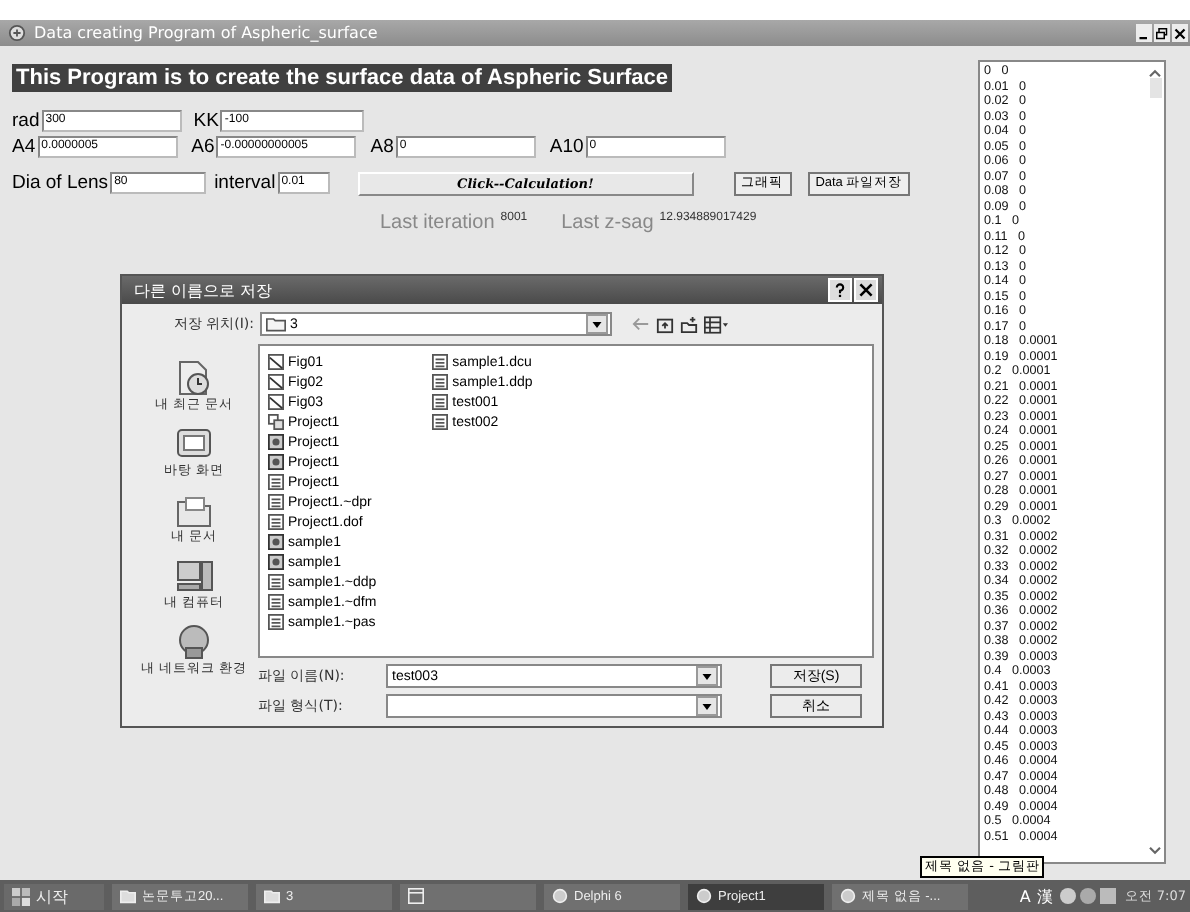  Describe the element at coordinates (342, 78) in the screenshot. I see `program-heading: This Program is to create the surface data of Aspheric Surface` at that location.